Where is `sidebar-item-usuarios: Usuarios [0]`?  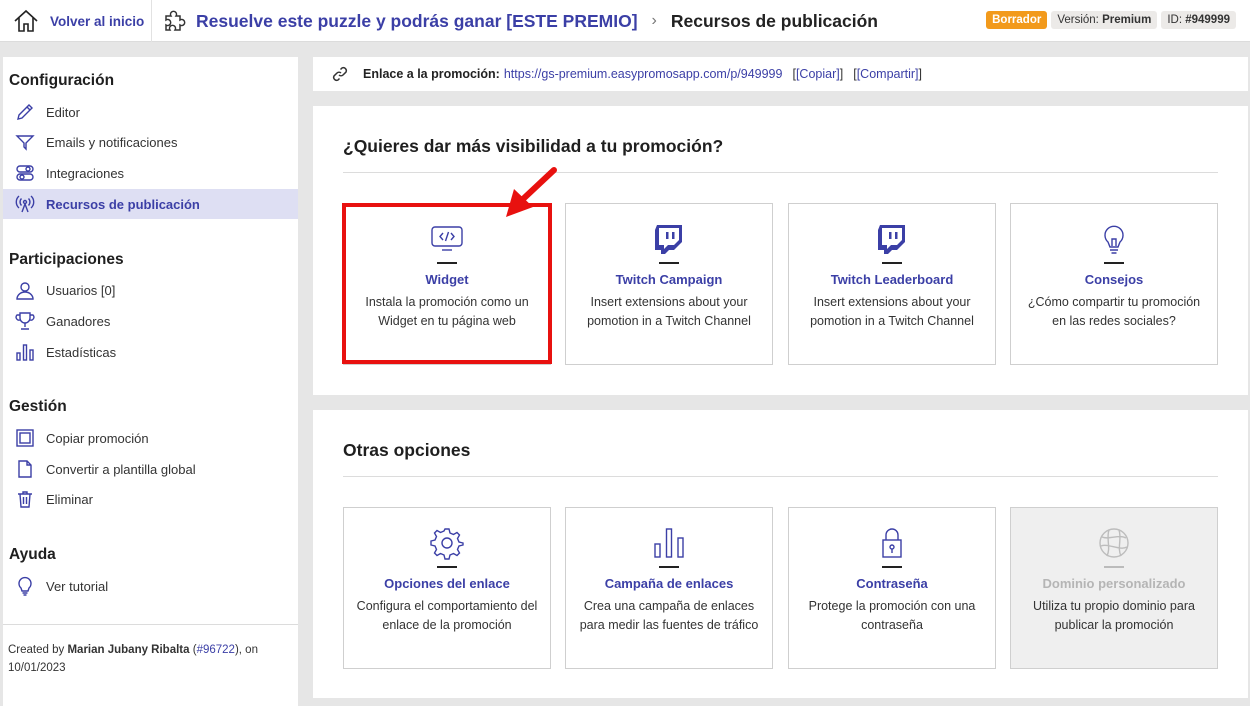
sidebar-item-usuarios: Usuarios [0] is located at coordinates (150, 290).